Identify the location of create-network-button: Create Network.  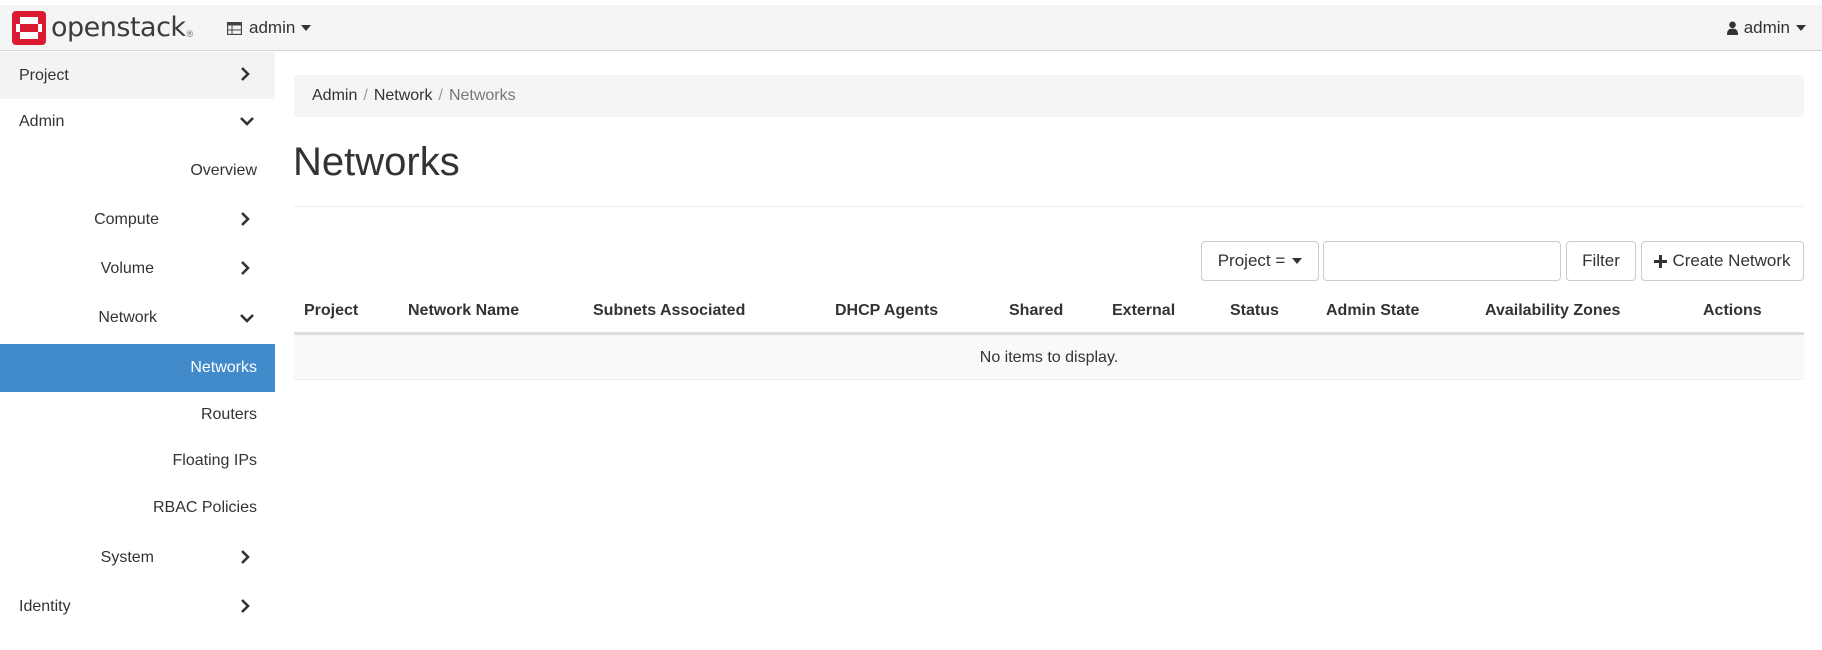
(1722, 261).